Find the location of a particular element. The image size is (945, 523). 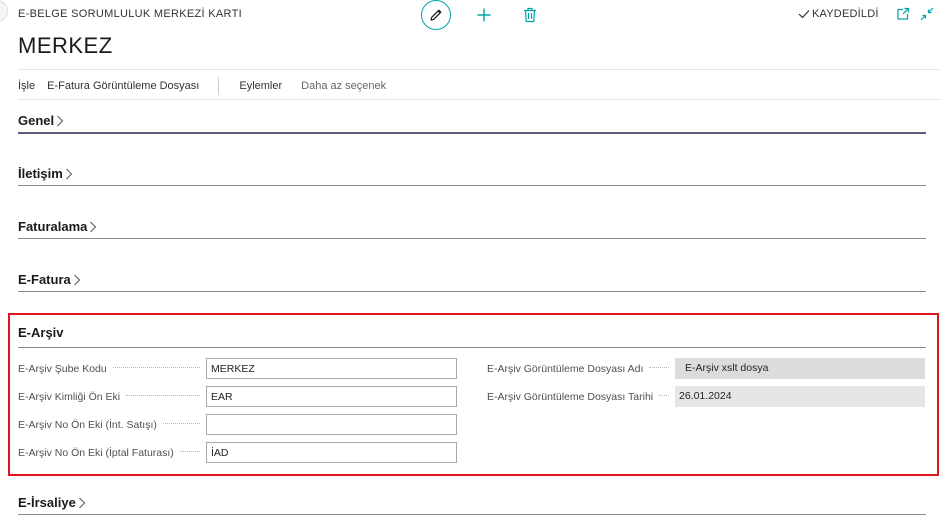

earsiv-gorunt-dosya-adi-label-text: E-Arşiv Görüntüleme Dosyası Adı is located at coordinates (565, 368).